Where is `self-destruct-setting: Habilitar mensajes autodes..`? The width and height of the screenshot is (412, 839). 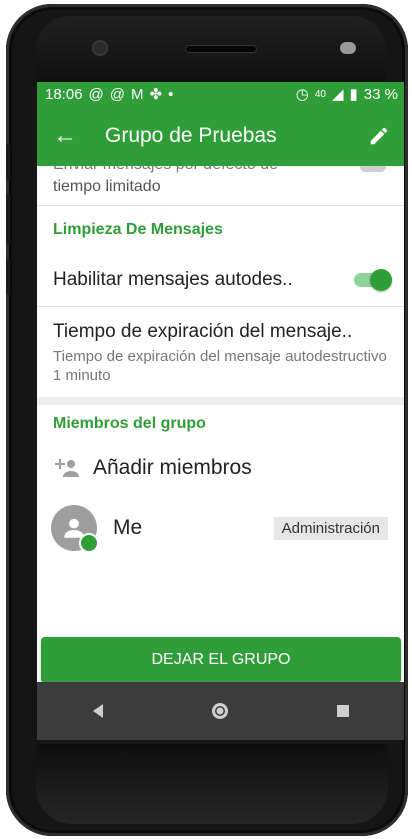
self-destruct-setting: Habilitar mensajes autodes.. is located at coordinates (220, 280).